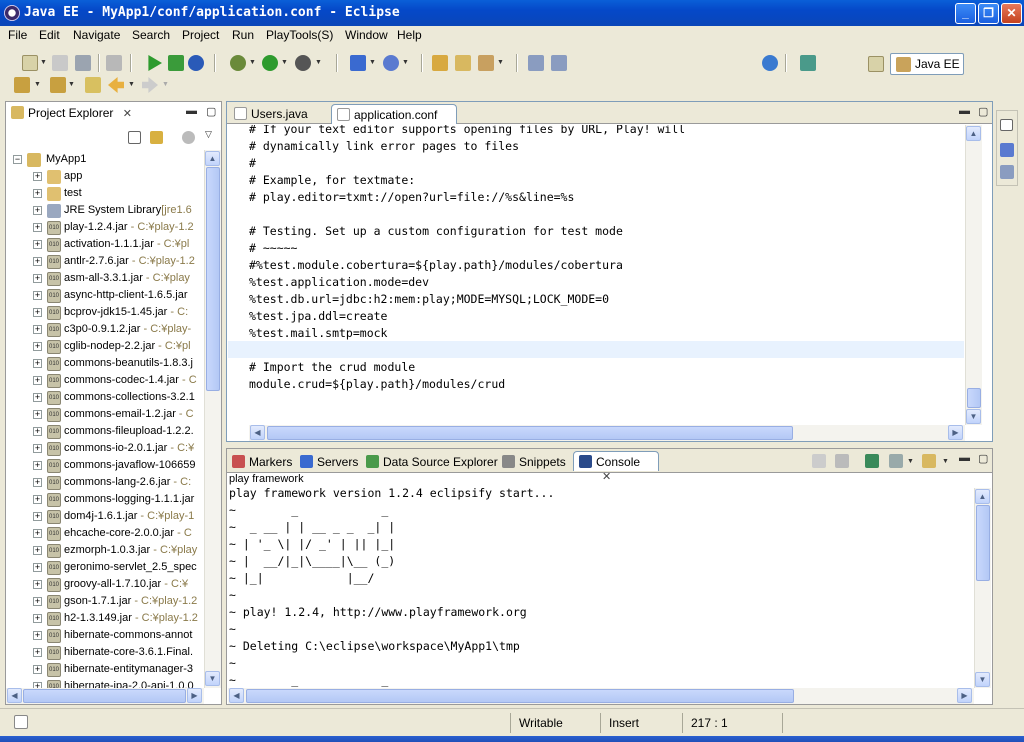 This screenshot has width=1024, height=742. What do you see at coordinates (486, 63) in the screenshot?
I see `search-icon` at bounding box center [486, 63].